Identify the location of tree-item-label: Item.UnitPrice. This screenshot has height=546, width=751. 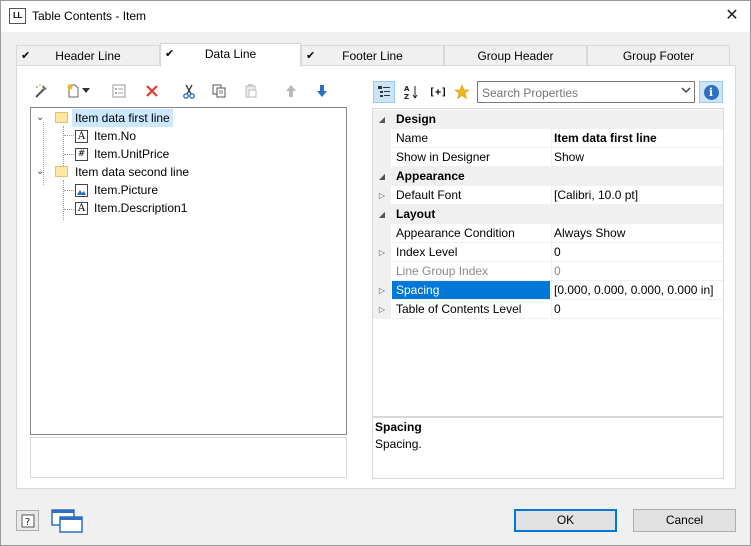
(132, 154).